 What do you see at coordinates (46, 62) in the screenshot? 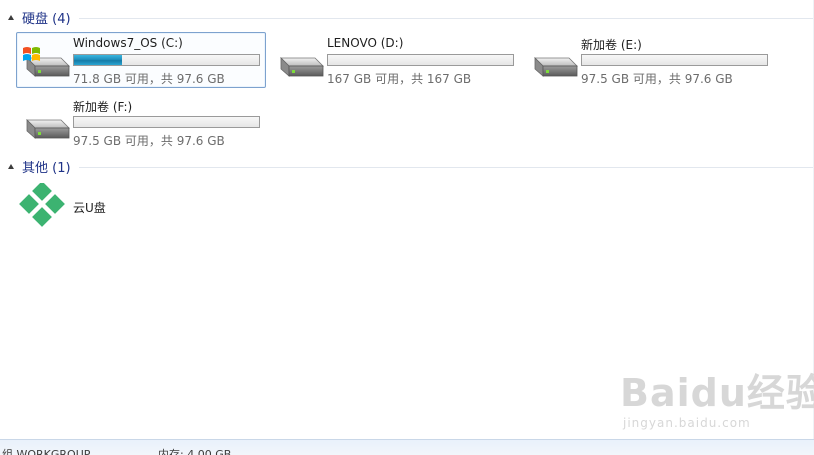
I see `windows-drive-icon` at bounding box center [46, 62].